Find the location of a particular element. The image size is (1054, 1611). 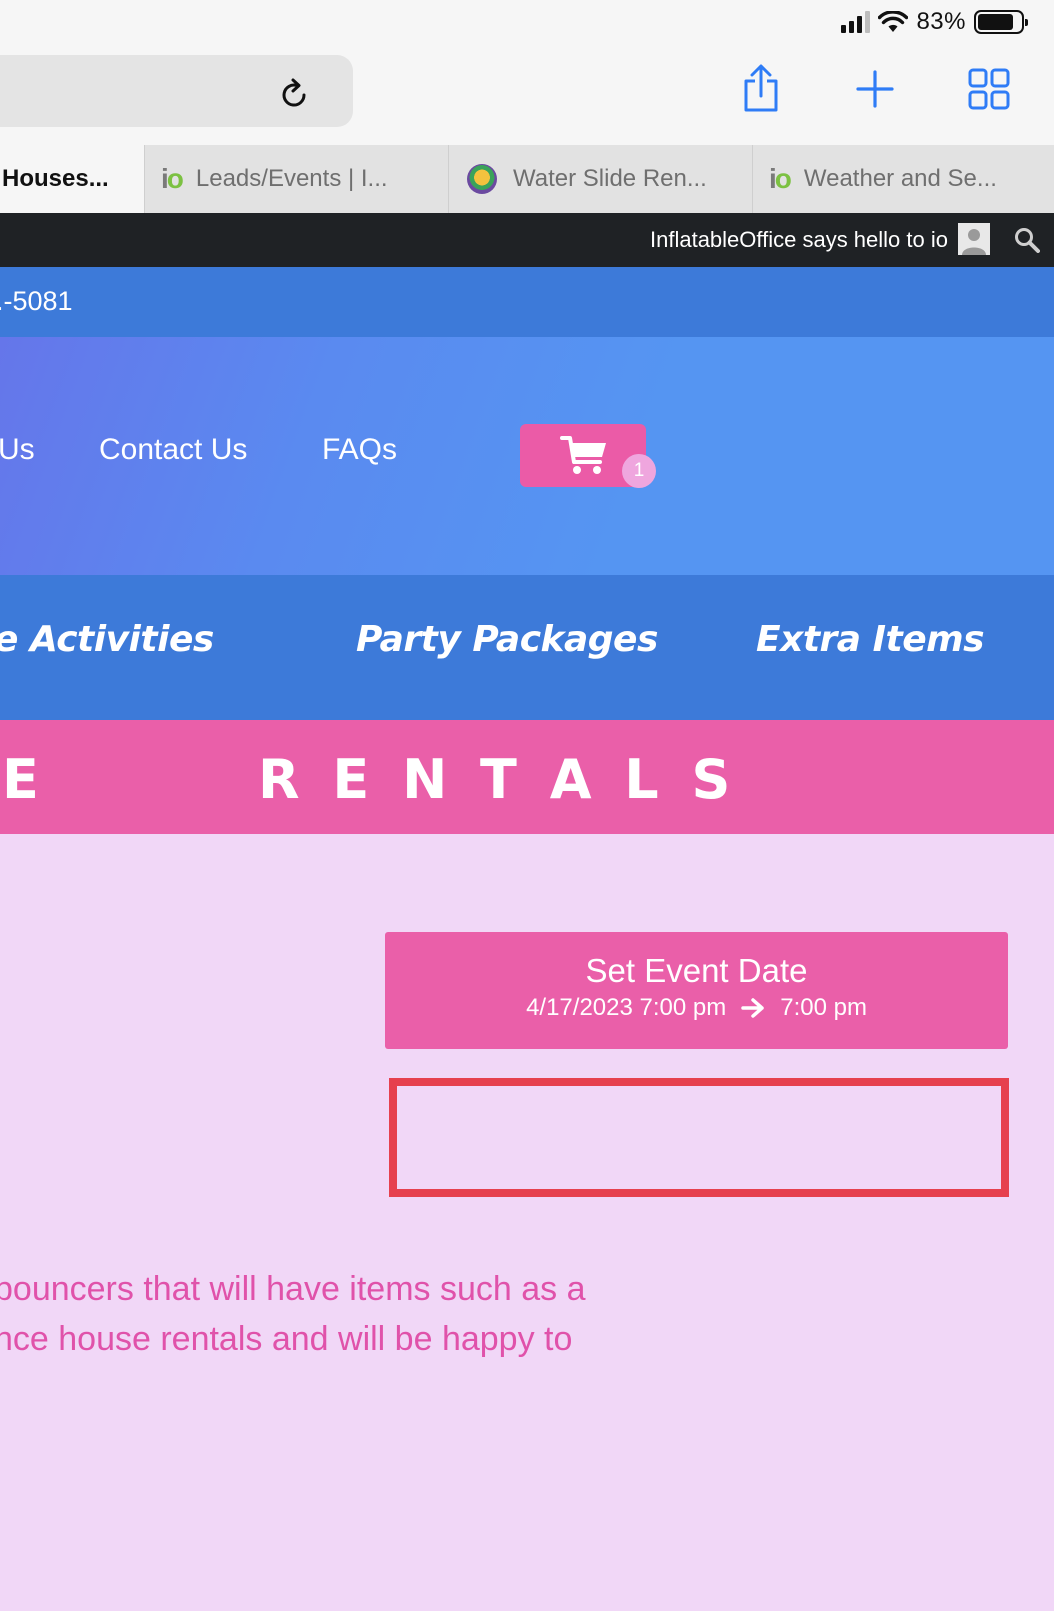

event-end: 7:00 pm is located at coordinates (823, 1007).